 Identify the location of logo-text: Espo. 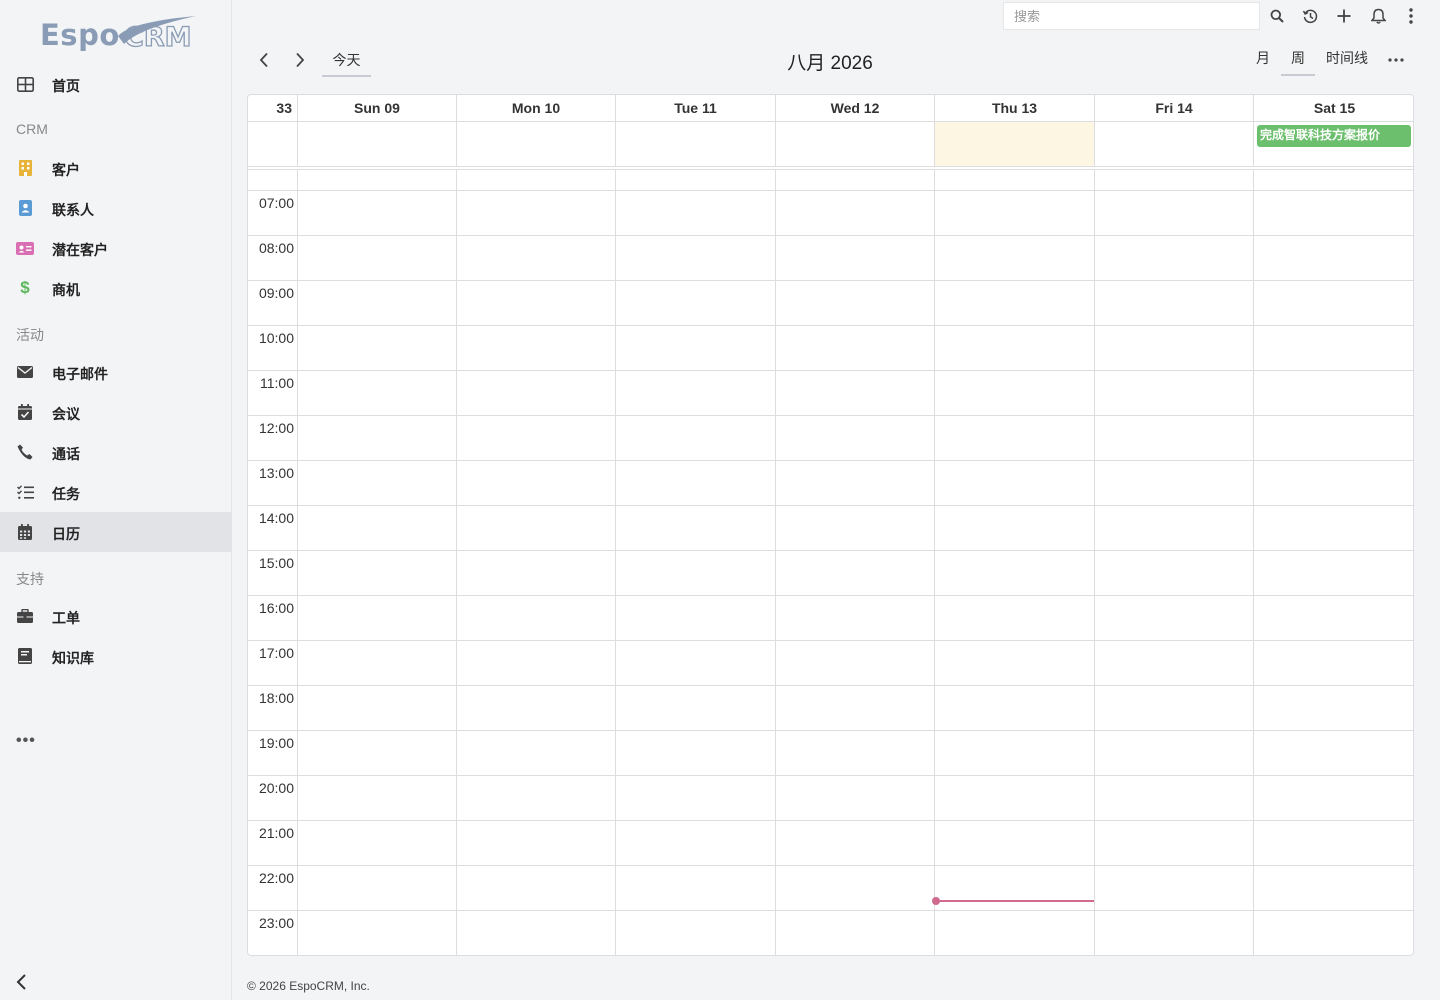
(80, 35).